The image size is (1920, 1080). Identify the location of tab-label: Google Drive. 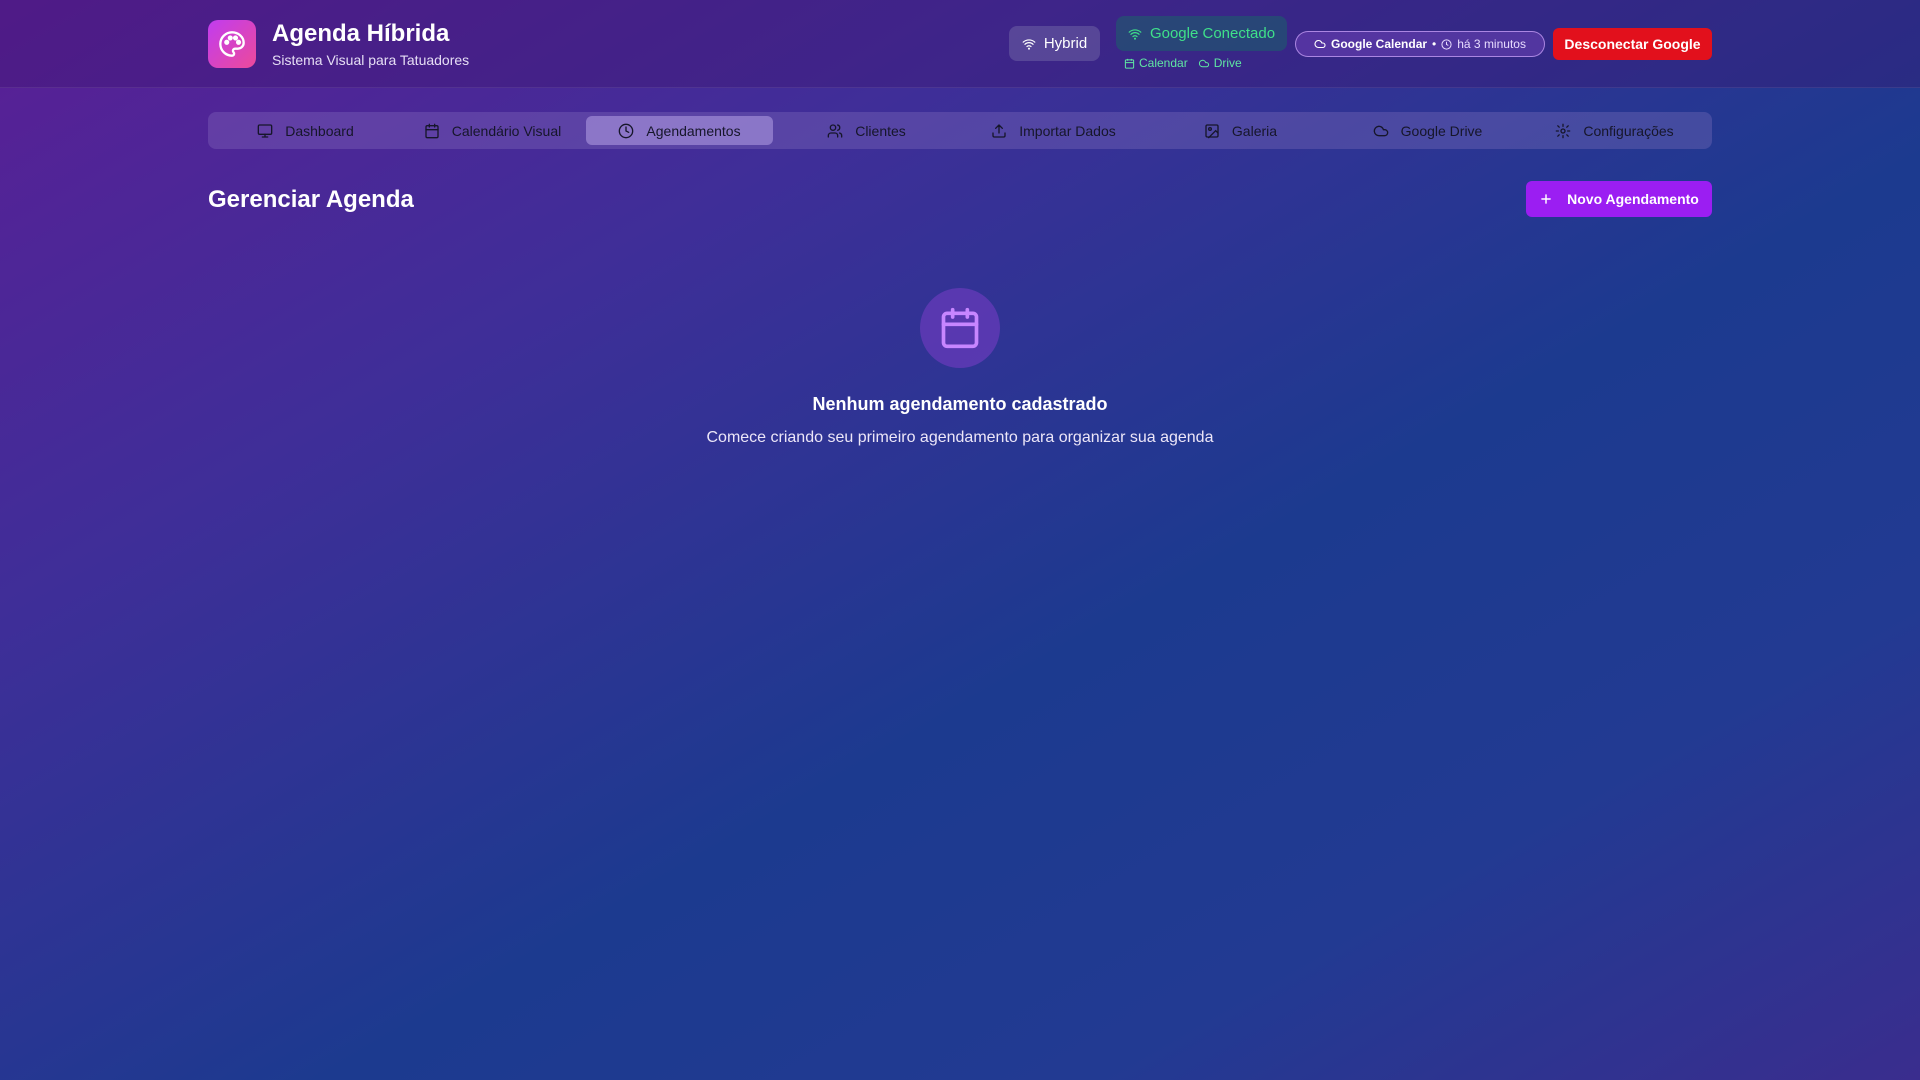
(1441, 130).